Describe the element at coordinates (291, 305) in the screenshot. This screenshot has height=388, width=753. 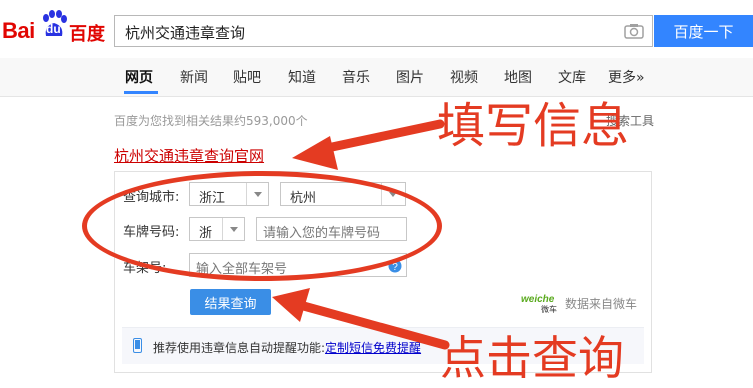
I see `annotation-arrowhead-lower` at that location.